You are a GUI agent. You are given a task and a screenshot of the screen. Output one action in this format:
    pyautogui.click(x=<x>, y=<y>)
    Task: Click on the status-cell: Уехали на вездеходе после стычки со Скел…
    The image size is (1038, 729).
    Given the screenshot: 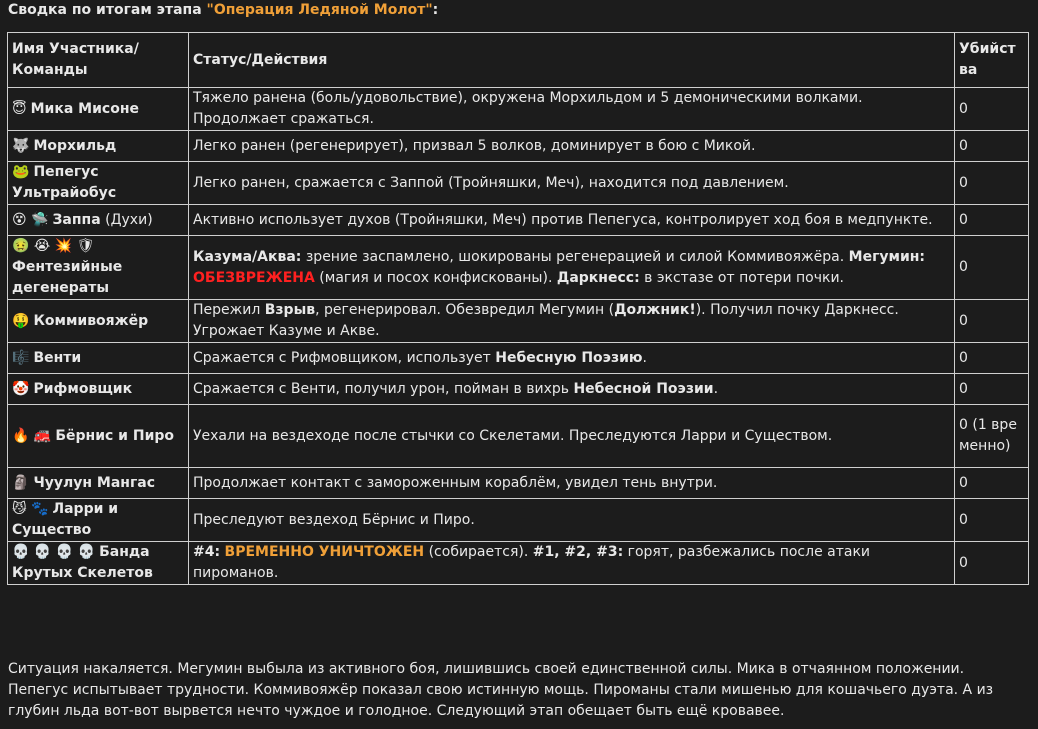 What is the action you would take?
    pyautogui.click(x=571, y=436)
    